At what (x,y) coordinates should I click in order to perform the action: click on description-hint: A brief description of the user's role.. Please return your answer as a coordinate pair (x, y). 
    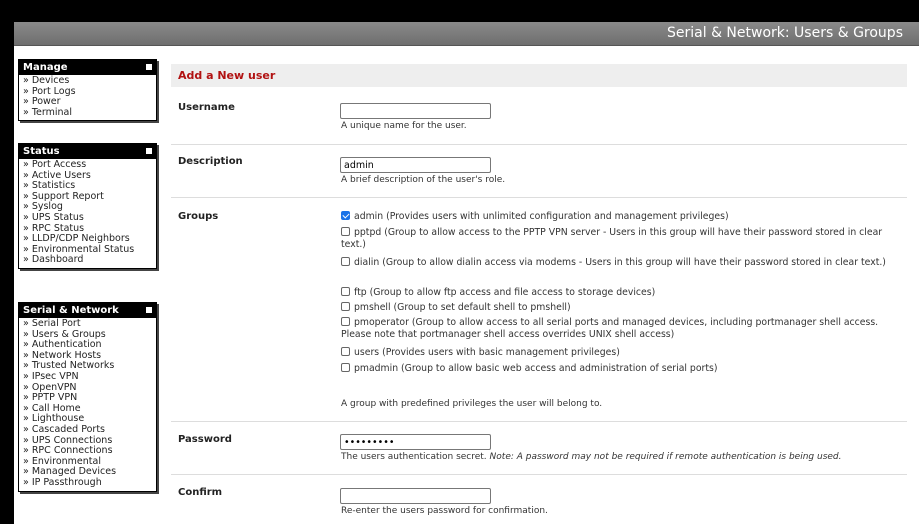
    Looking at the image, I should click on (423, 180).